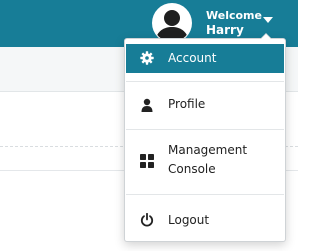 This screenshot has height=251, width=320. I want to click on user-avatar-icon, so click(172, 23).